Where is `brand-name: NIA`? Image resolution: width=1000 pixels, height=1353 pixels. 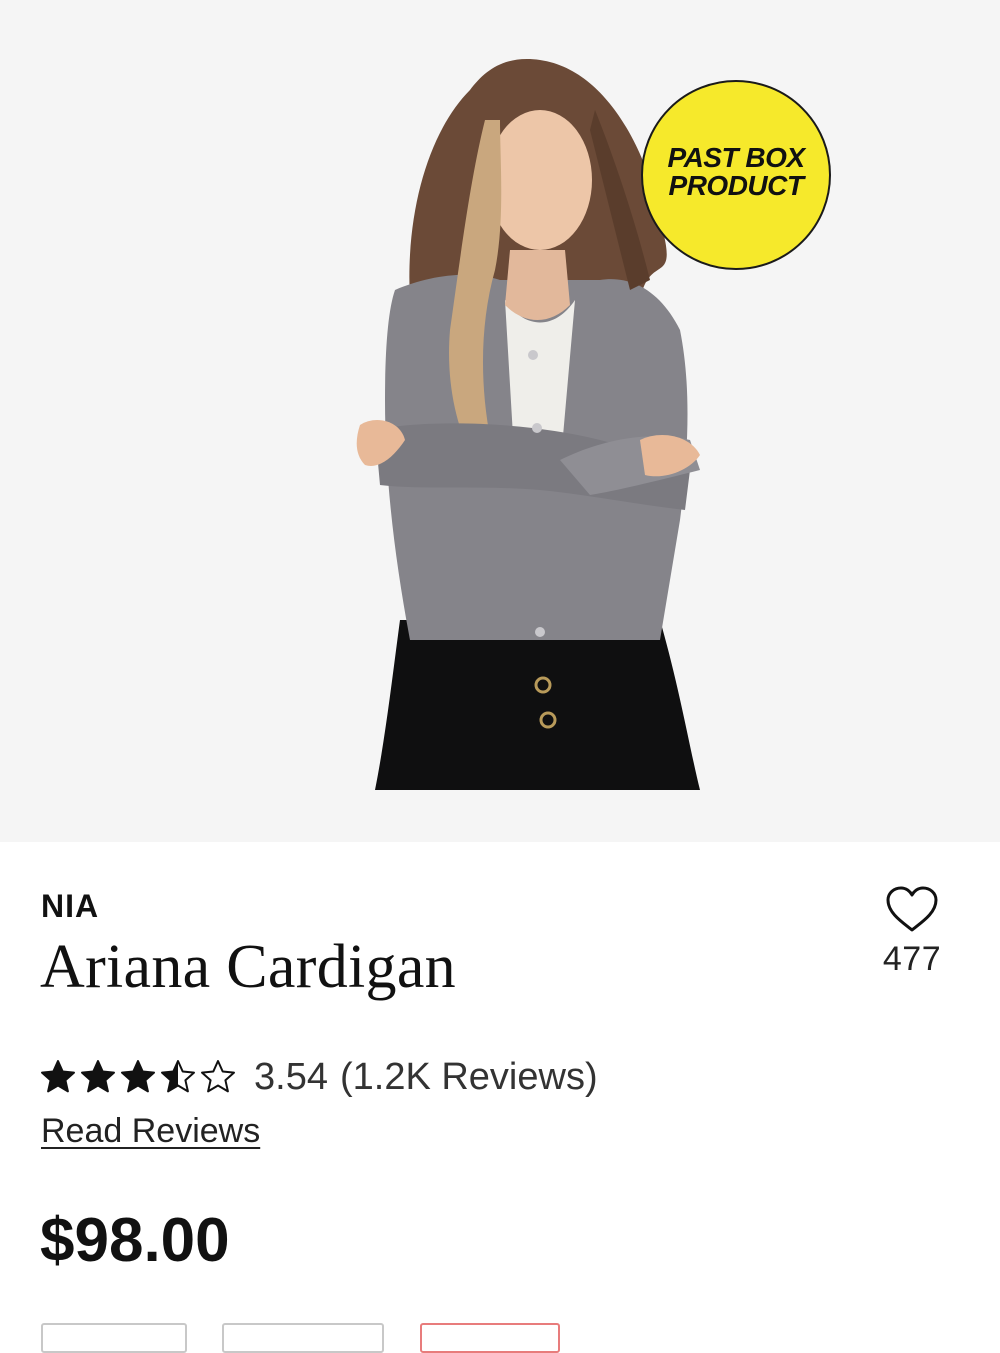 brand-name: NIA is located at coordinates (70, 906).